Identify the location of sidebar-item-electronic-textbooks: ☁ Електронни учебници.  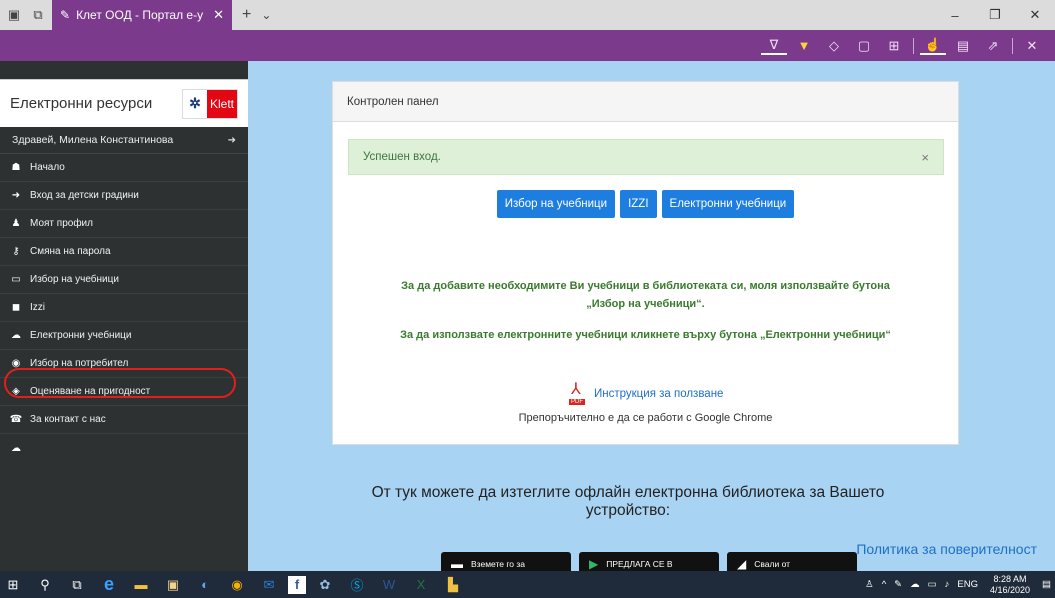
(124, 336).